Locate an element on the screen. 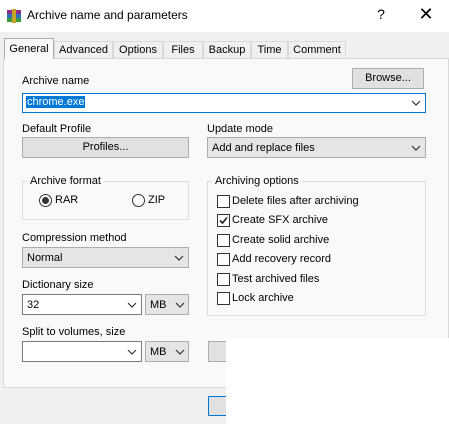 Image resolution: width=449 pixels, height=424 pixels. archive-name-input: chrome.exe is located at coordinates (56, 102).